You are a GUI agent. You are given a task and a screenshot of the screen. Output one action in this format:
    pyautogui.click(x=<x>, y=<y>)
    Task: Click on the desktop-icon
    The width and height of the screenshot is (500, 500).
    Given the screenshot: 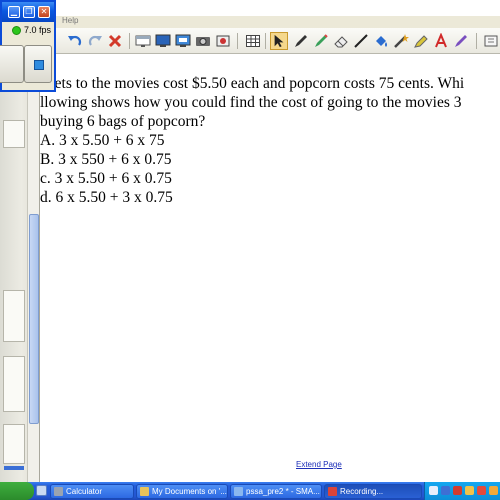 What is the action you would take?
    pyautogui.click(x=41, y=490)
    